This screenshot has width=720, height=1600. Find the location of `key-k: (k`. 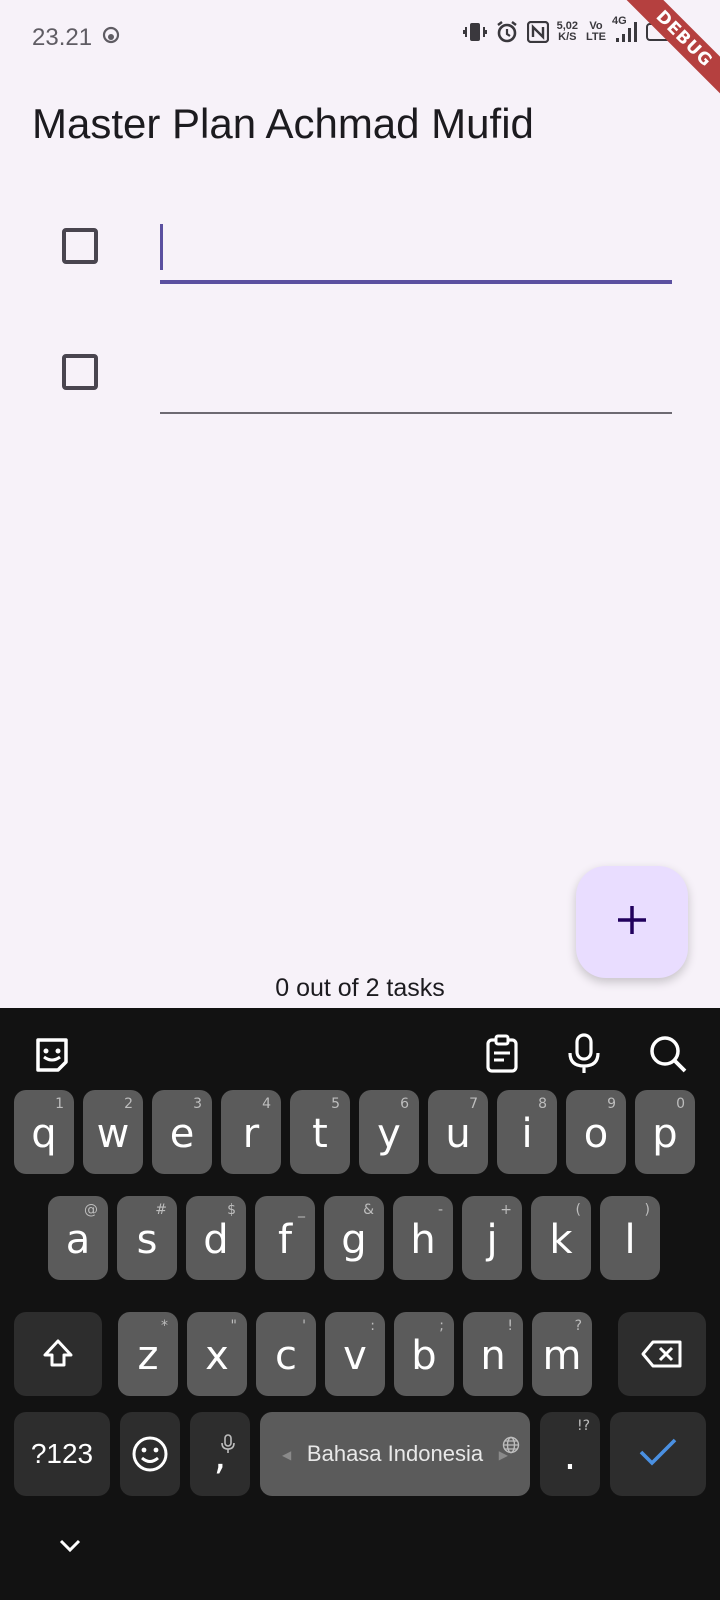

key-k: (k is located at coordinates (561, 1238).